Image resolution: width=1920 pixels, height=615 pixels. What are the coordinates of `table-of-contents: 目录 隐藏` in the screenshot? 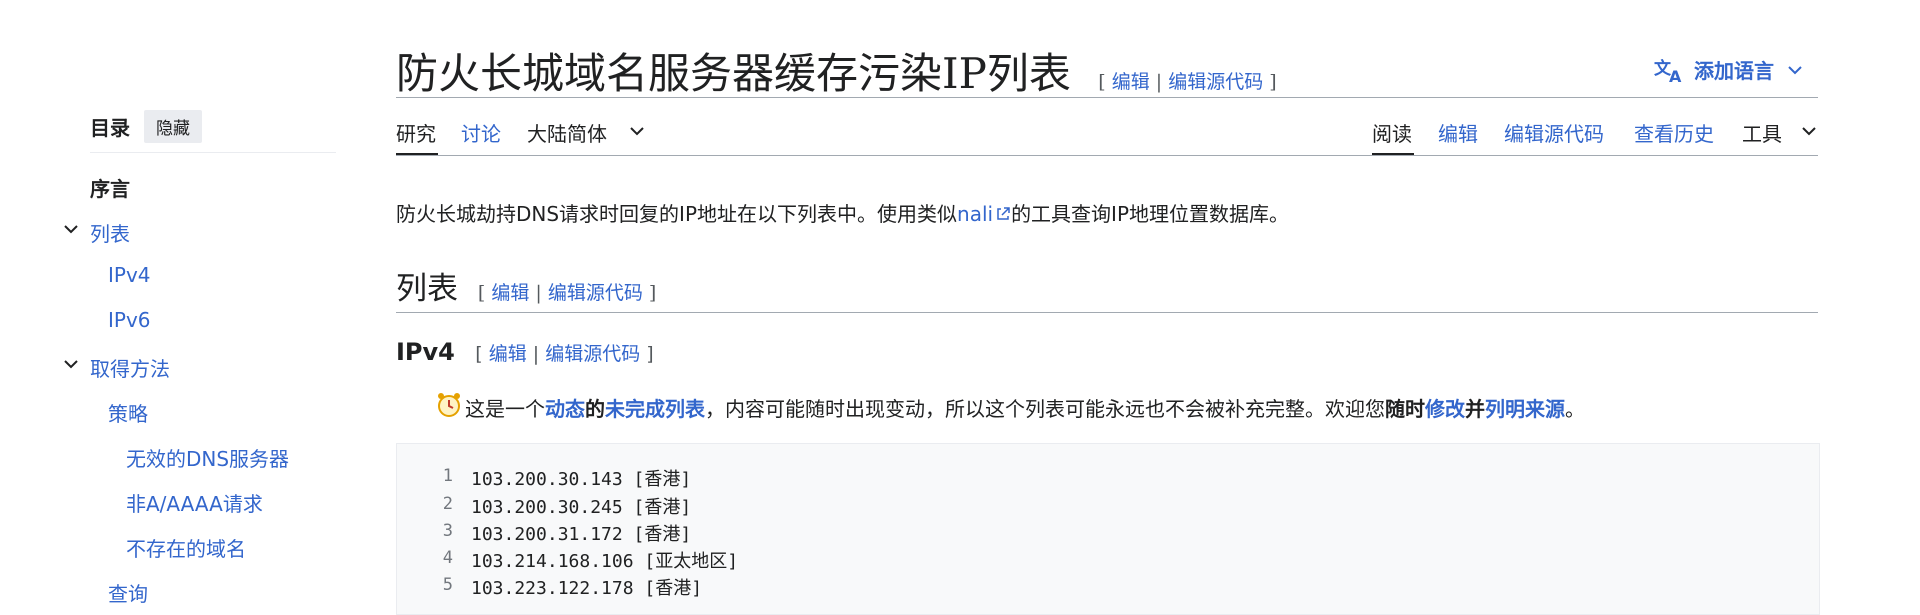 It's located at (213, 130).